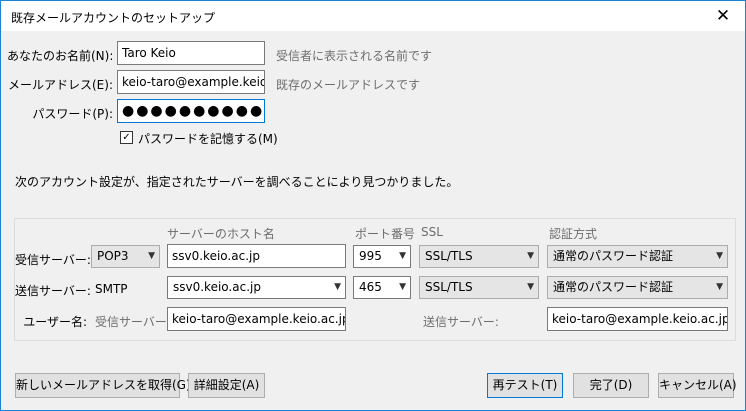 The image size is (746, 411). I want to click on incoming-protocol-select: POP3 ▼, so click(125, 256).